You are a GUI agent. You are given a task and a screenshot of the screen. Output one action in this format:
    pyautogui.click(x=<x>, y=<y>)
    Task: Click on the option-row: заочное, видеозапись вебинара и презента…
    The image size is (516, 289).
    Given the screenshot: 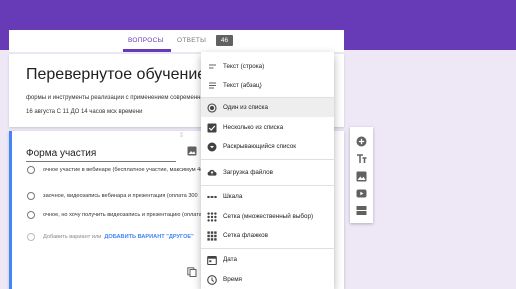 What is the action you would take?
    pyautogui.click(x=112, y=196)
    